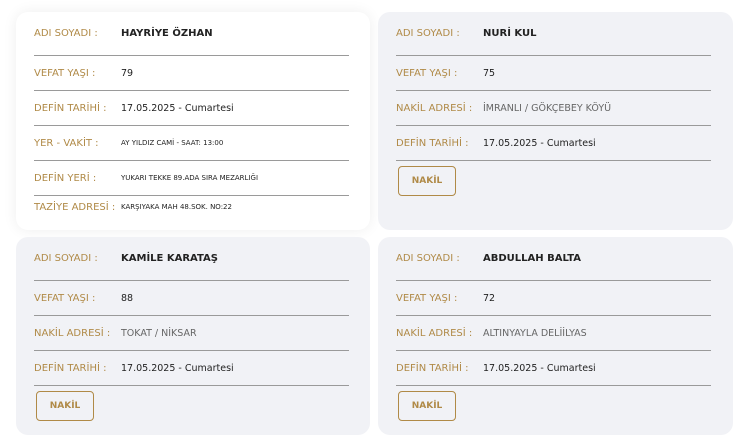 Image resolution: width=746 pixels, height=440 pixels. What do you see at coordinates (532, 258) in the screenshot?
I see `name-value: ABDULLAH BALTA` at bounding box center [532, 258].